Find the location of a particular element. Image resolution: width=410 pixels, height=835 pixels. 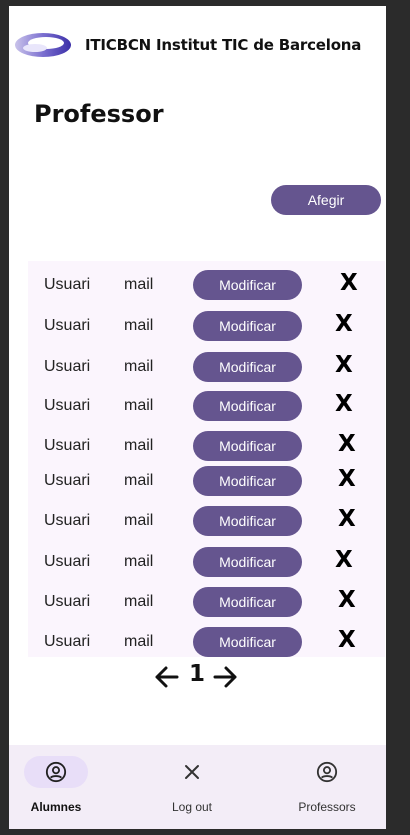

close-icon is located at coordinates (192, 772).